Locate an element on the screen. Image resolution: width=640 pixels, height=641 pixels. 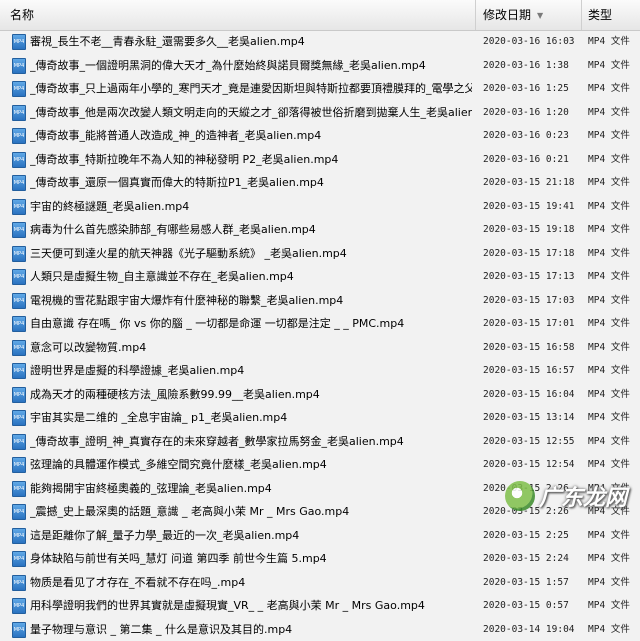
file-date: 2020-03-16 1:25 is located at coordinates (531, 88).